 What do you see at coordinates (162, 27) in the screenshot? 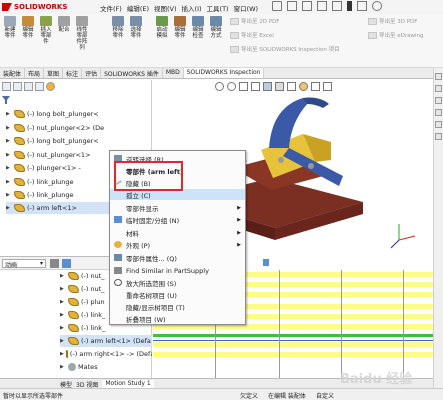
I see `start-simulation-button: 启动模拟` at bounding box center [162, 27].